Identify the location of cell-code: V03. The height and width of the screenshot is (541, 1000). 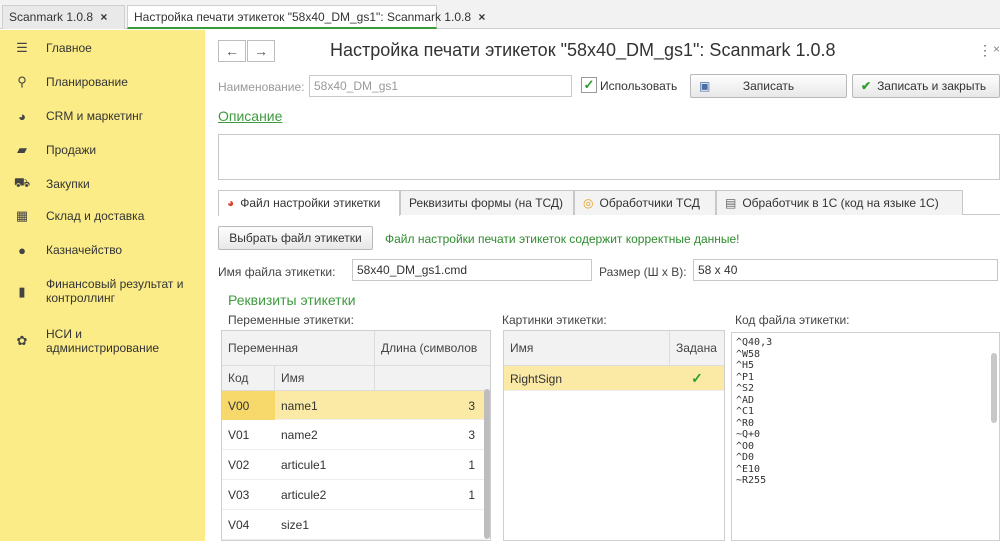
(239, 495).